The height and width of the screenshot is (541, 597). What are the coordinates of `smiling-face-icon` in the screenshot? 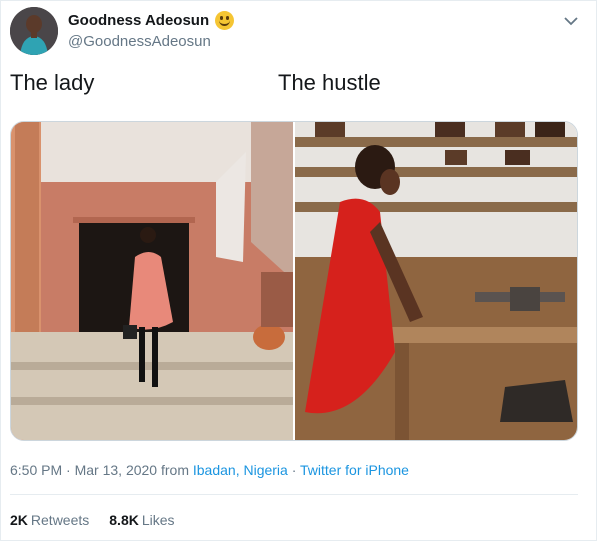 It's located at (225, 20).